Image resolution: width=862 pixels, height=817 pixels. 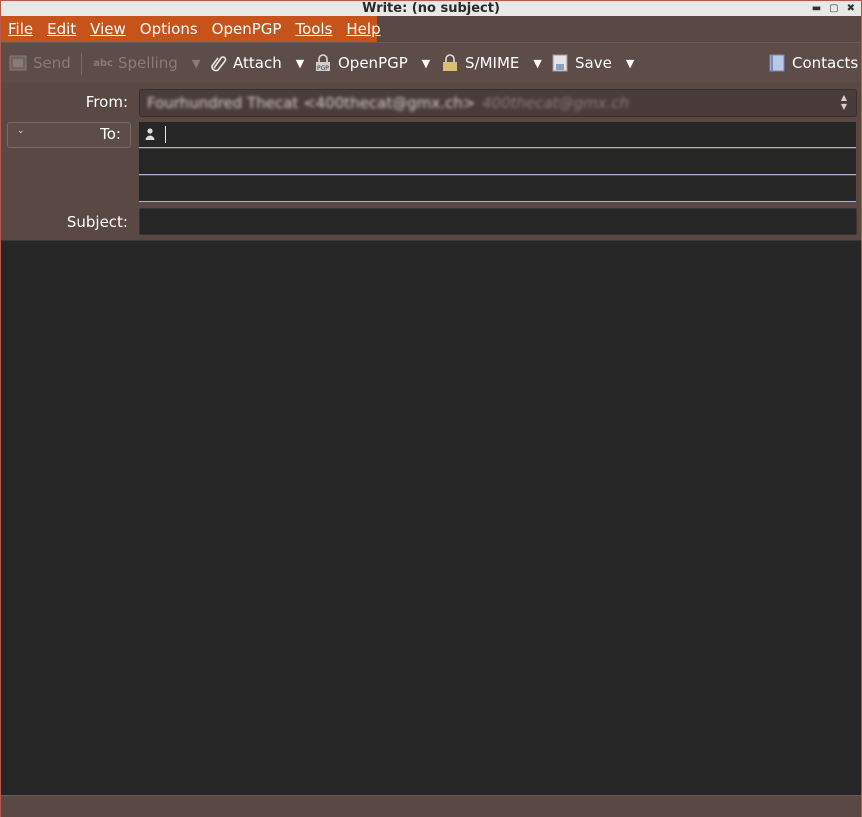 What do you see at coordinates (491, 63) in the screenshot?
I see `smime-button: S/MIME ▼` at bounding box center [491, 63].